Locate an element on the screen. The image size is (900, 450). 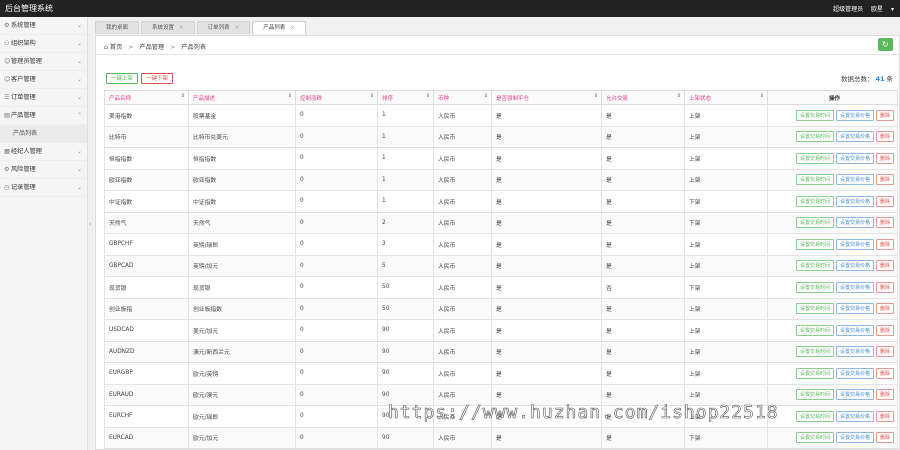
chevron-down-icon: ▾ is located at coordinates (892, 9).